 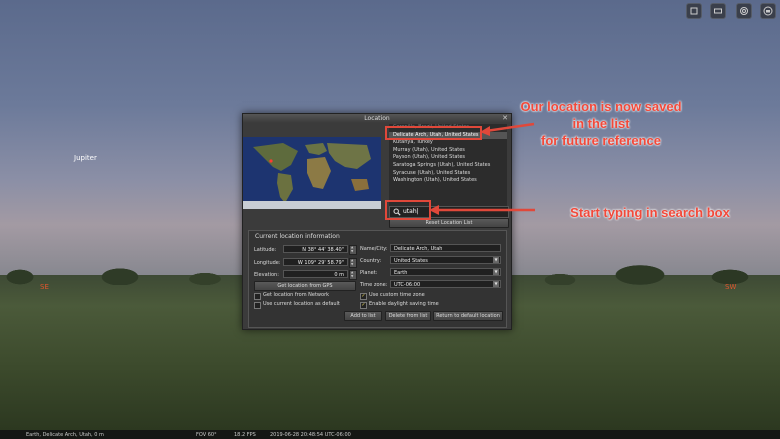 What do you see at coordinates (482, 210) in the screenshot?
I see `arrow-to-search-box` at bounding box center [482, 210].